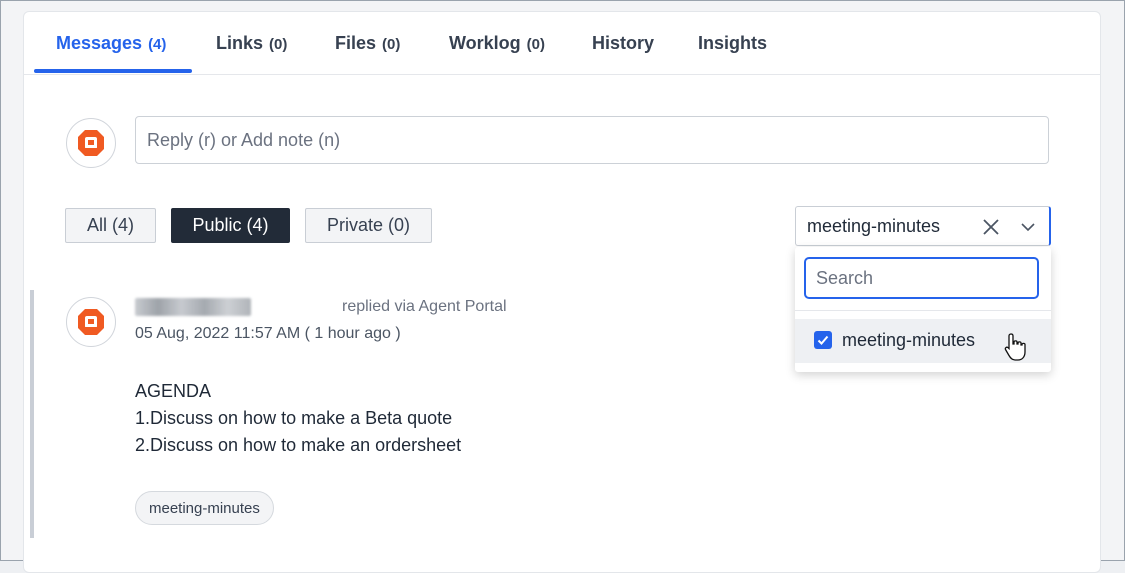 The image size is (1125, 573). I want to click on tab-insights-label: Insights, so click(733, 43).